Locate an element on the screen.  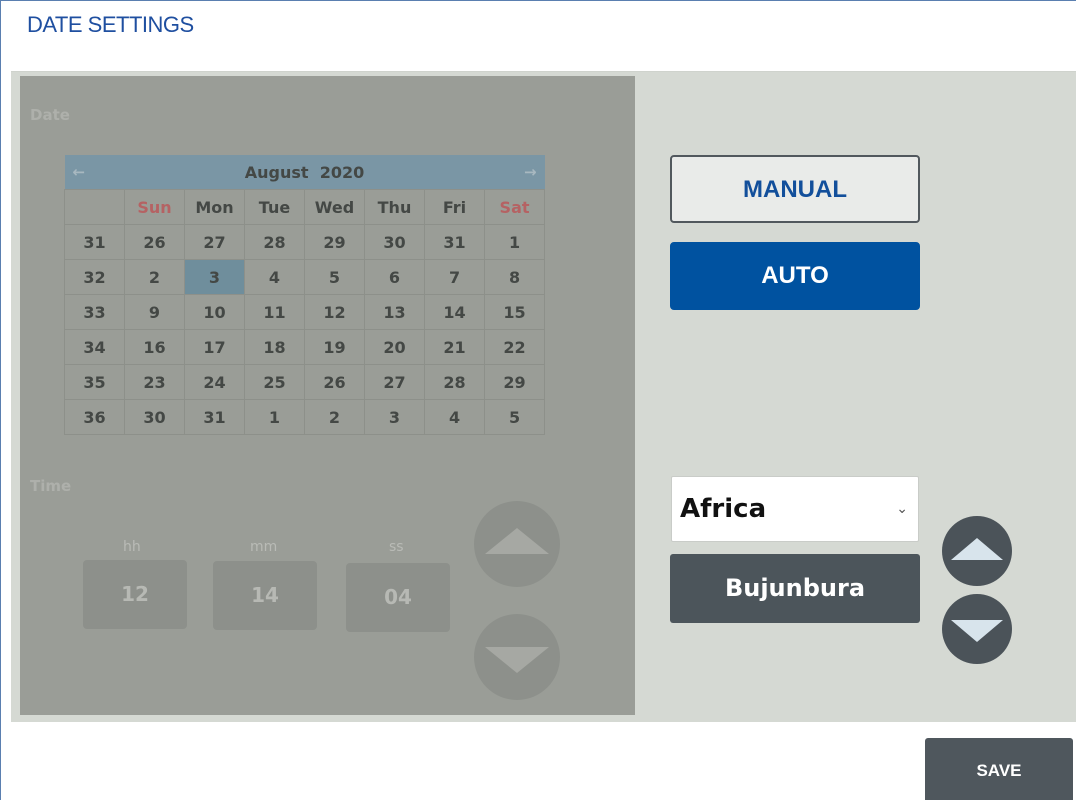
calendar-day: 15 is located at coordinates (515, 312).